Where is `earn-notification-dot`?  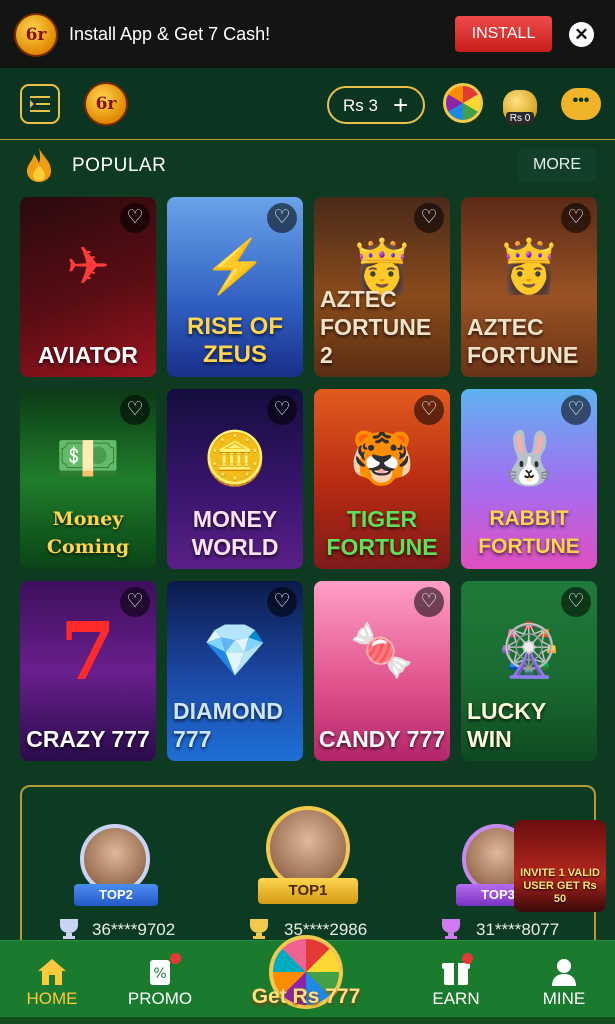
earn-notification-dot is located at coordinates (467, 958).